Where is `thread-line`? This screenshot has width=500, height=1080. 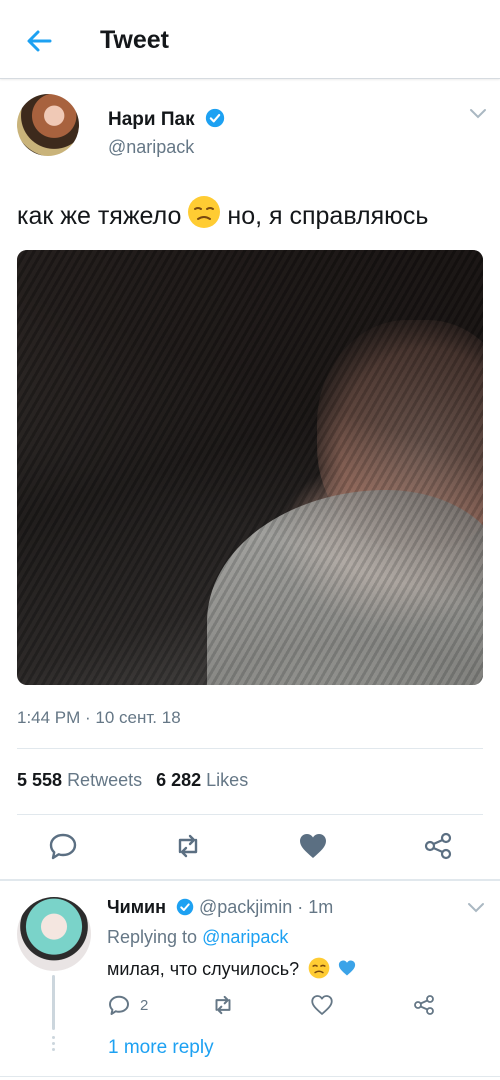
thread-line is located at coordinates (53, 1002).